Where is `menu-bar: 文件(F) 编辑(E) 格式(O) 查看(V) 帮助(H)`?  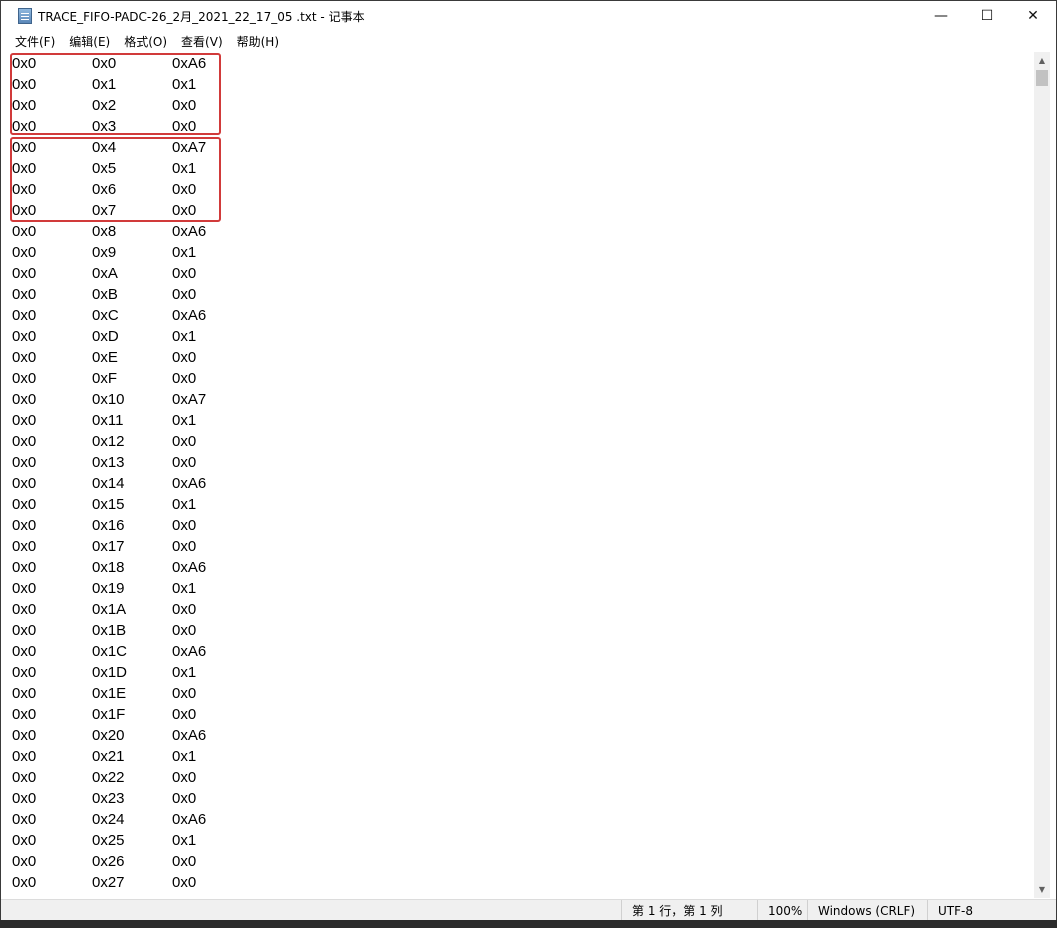
menu-bar: 文件(F) 编辑(E) 格式(O) 查看(V) 帮助(H) is located at coordinates (528, 41).